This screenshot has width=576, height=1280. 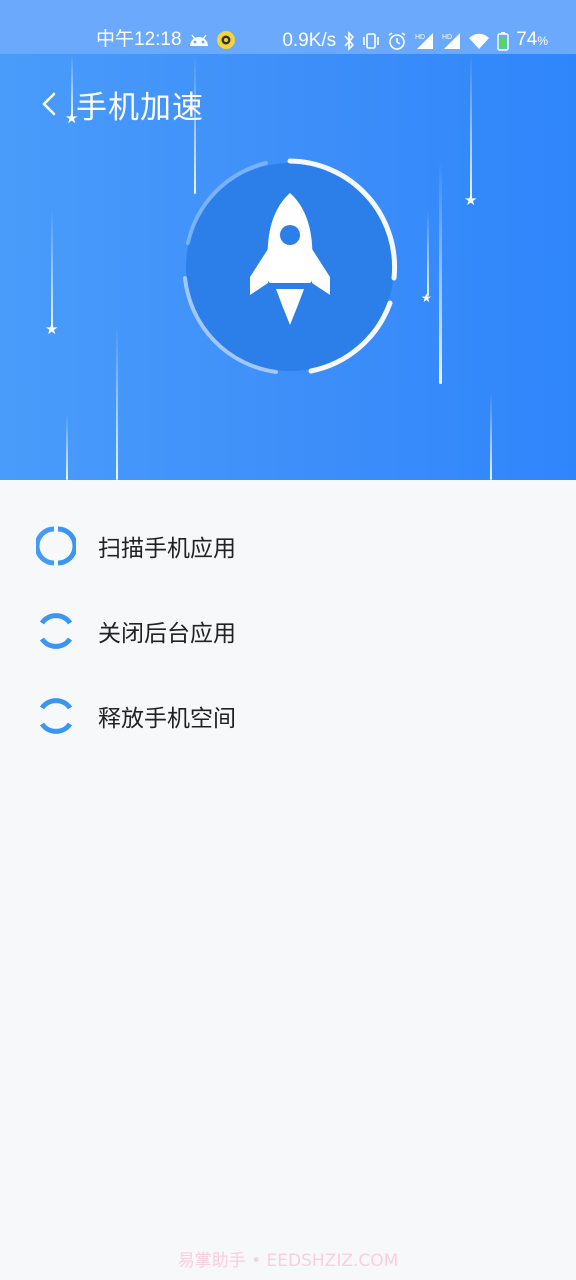 What do you see at coordinates (503, 41) in the screenshot?
I see `battery-icon` at bounding box center [503, 41].